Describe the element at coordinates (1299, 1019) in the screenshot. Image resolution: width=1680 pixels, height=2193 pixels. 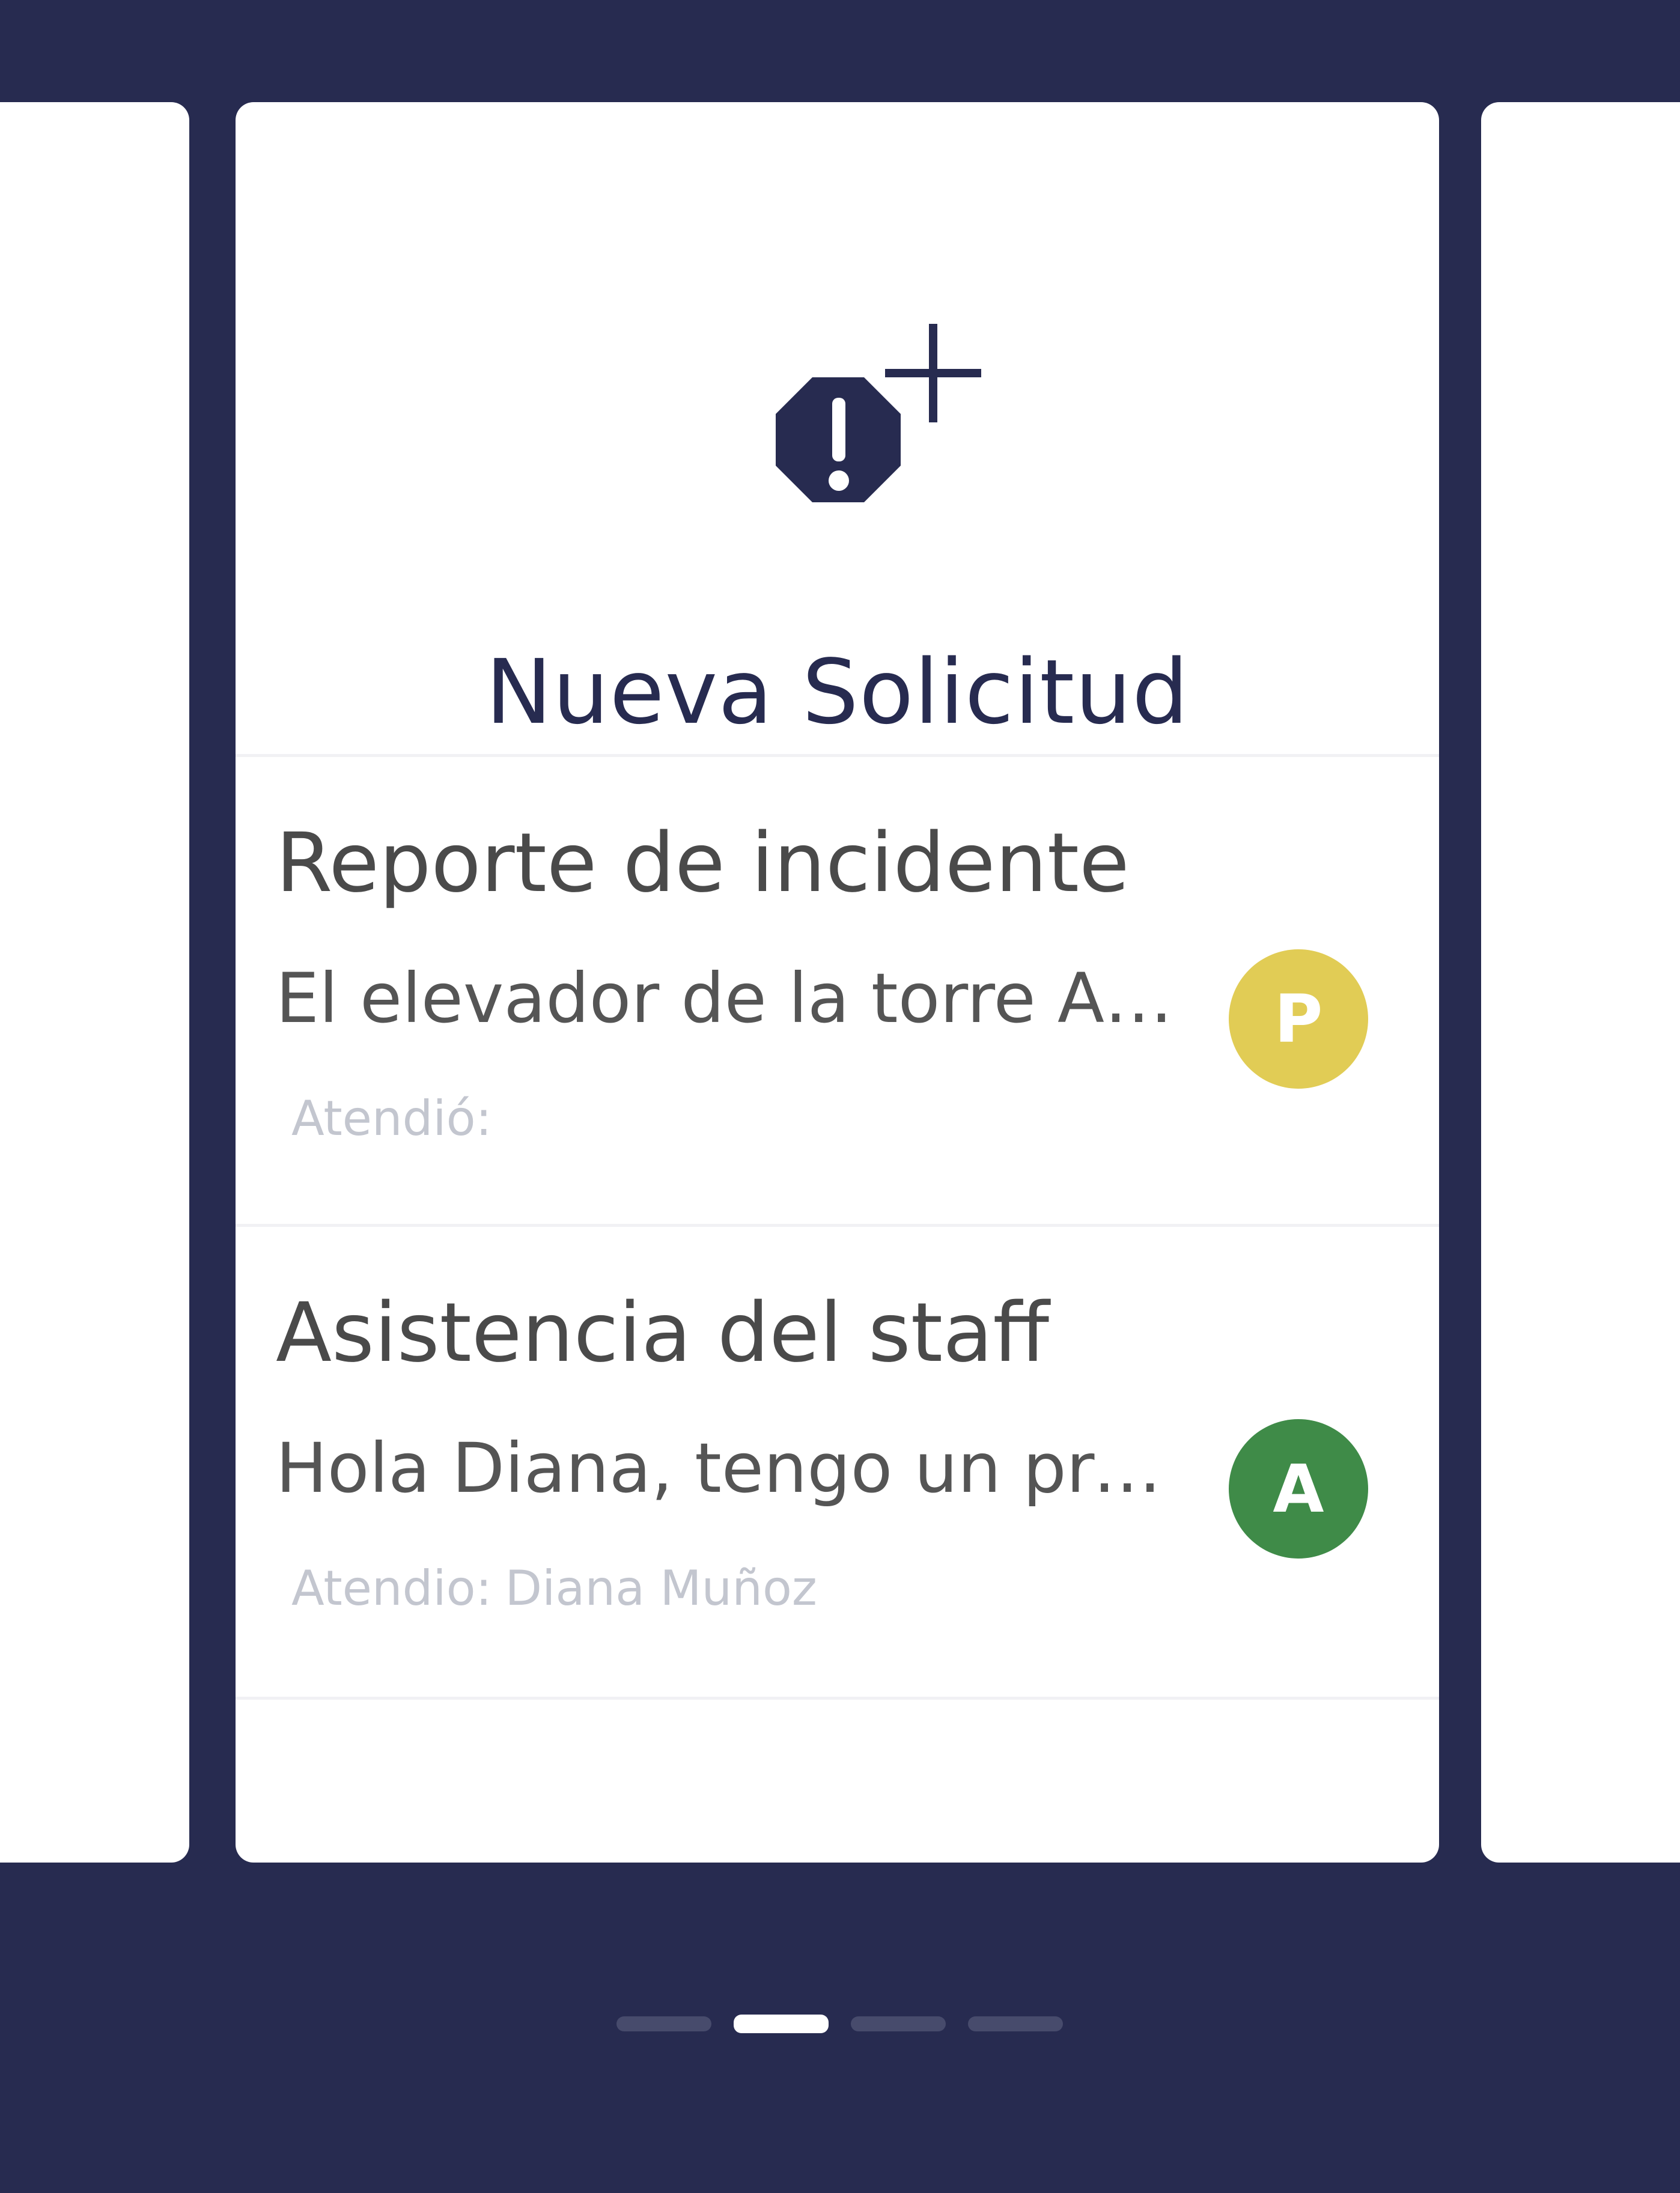
I see `avatar: P` at that location.